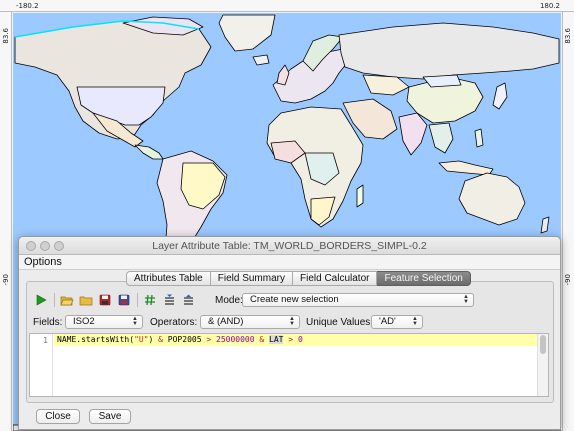 The height and width of the screenshot is (431, 574). What do you see at coordinates (84, 321) in the screenshot?
I see `fields-select-value: ISO2` at bounding box center [84, 321].